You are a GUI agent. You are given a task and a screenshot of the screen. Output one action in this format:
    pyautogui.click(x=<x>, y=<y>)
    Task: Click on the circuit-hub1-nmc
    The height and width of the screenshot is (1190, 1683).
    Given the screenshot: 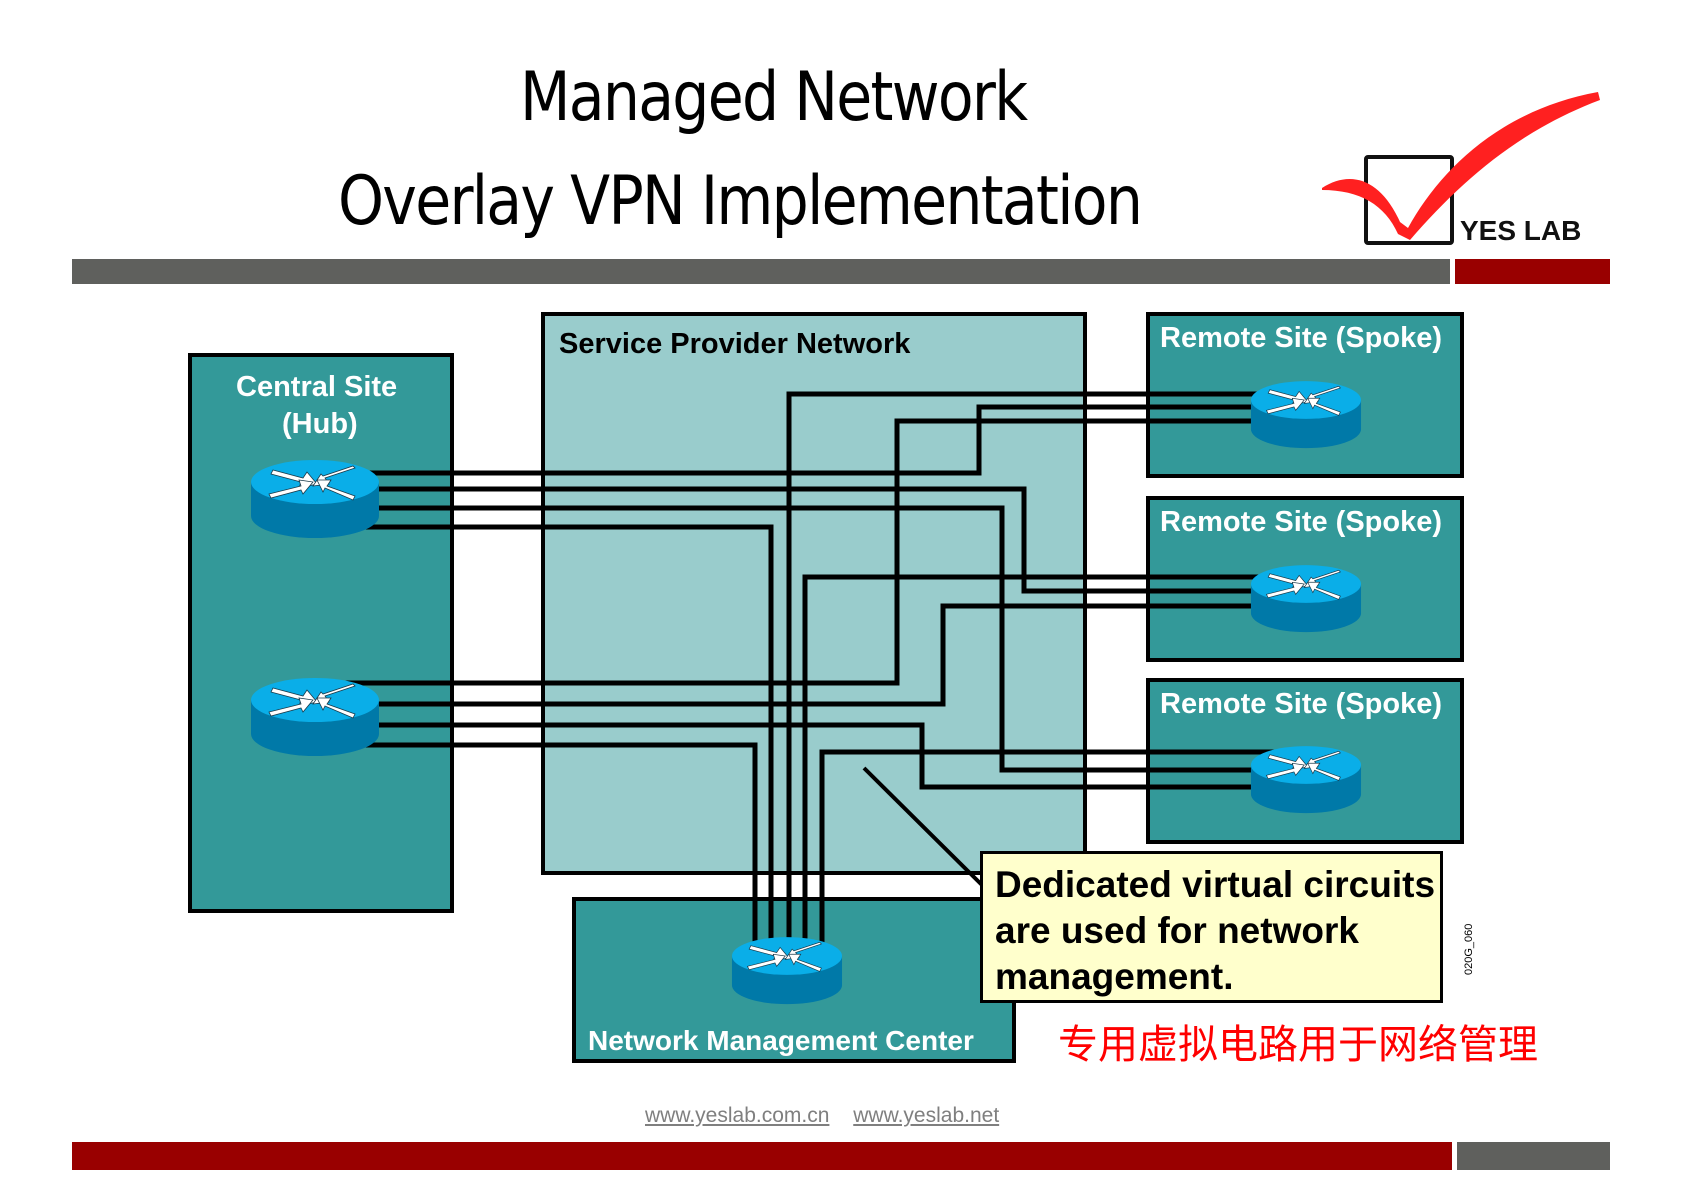 What is the action you would take?
    pyautogui.click(x=559, y=734)
    